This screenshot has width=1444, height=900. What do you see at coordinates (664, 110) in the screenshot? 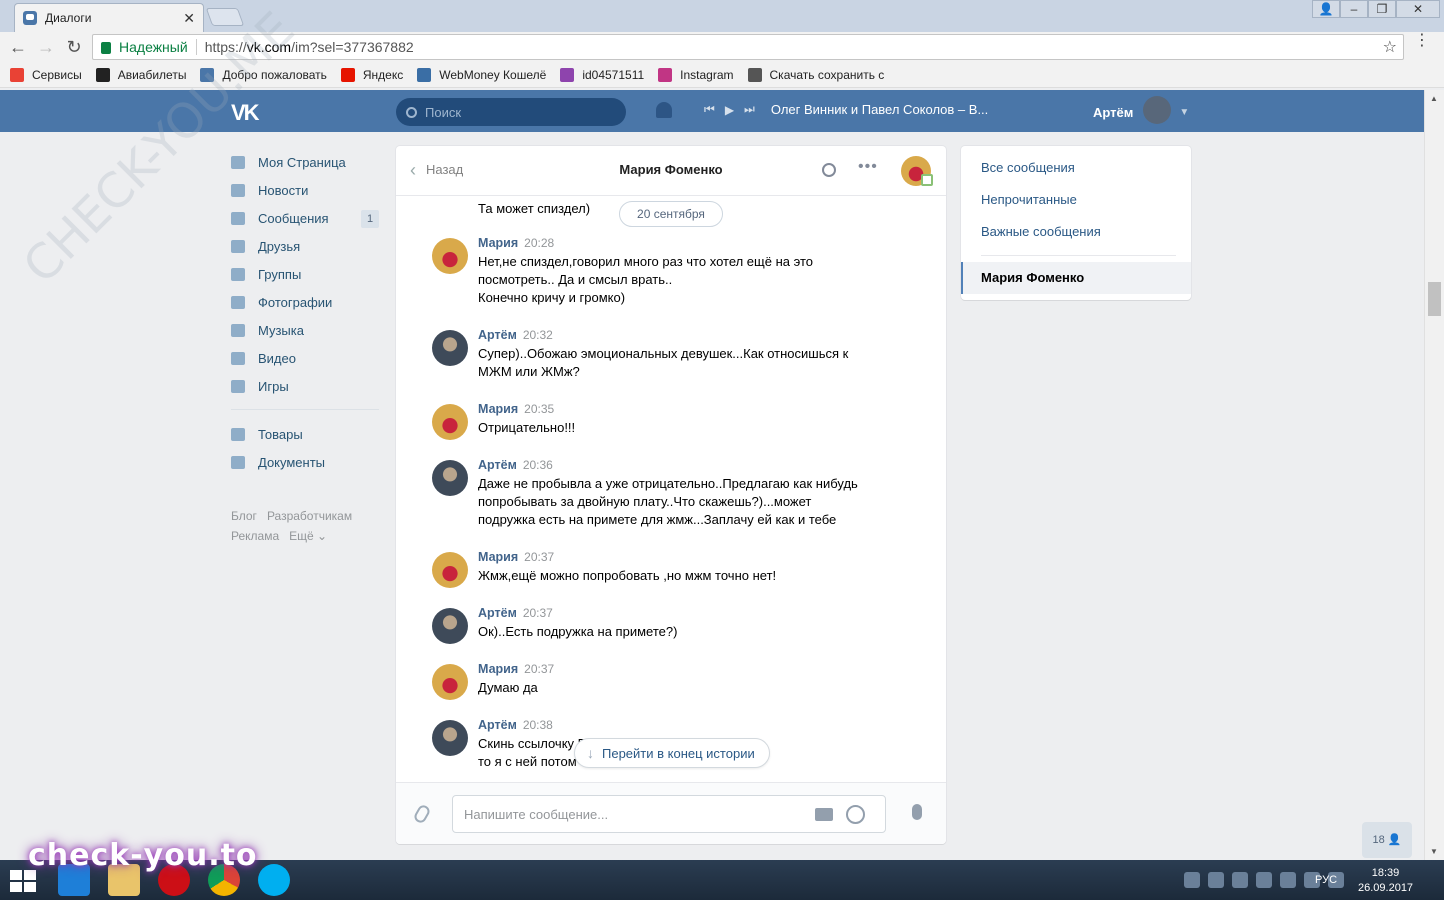
I see `bell-icon` at bounding box center [664, 110].